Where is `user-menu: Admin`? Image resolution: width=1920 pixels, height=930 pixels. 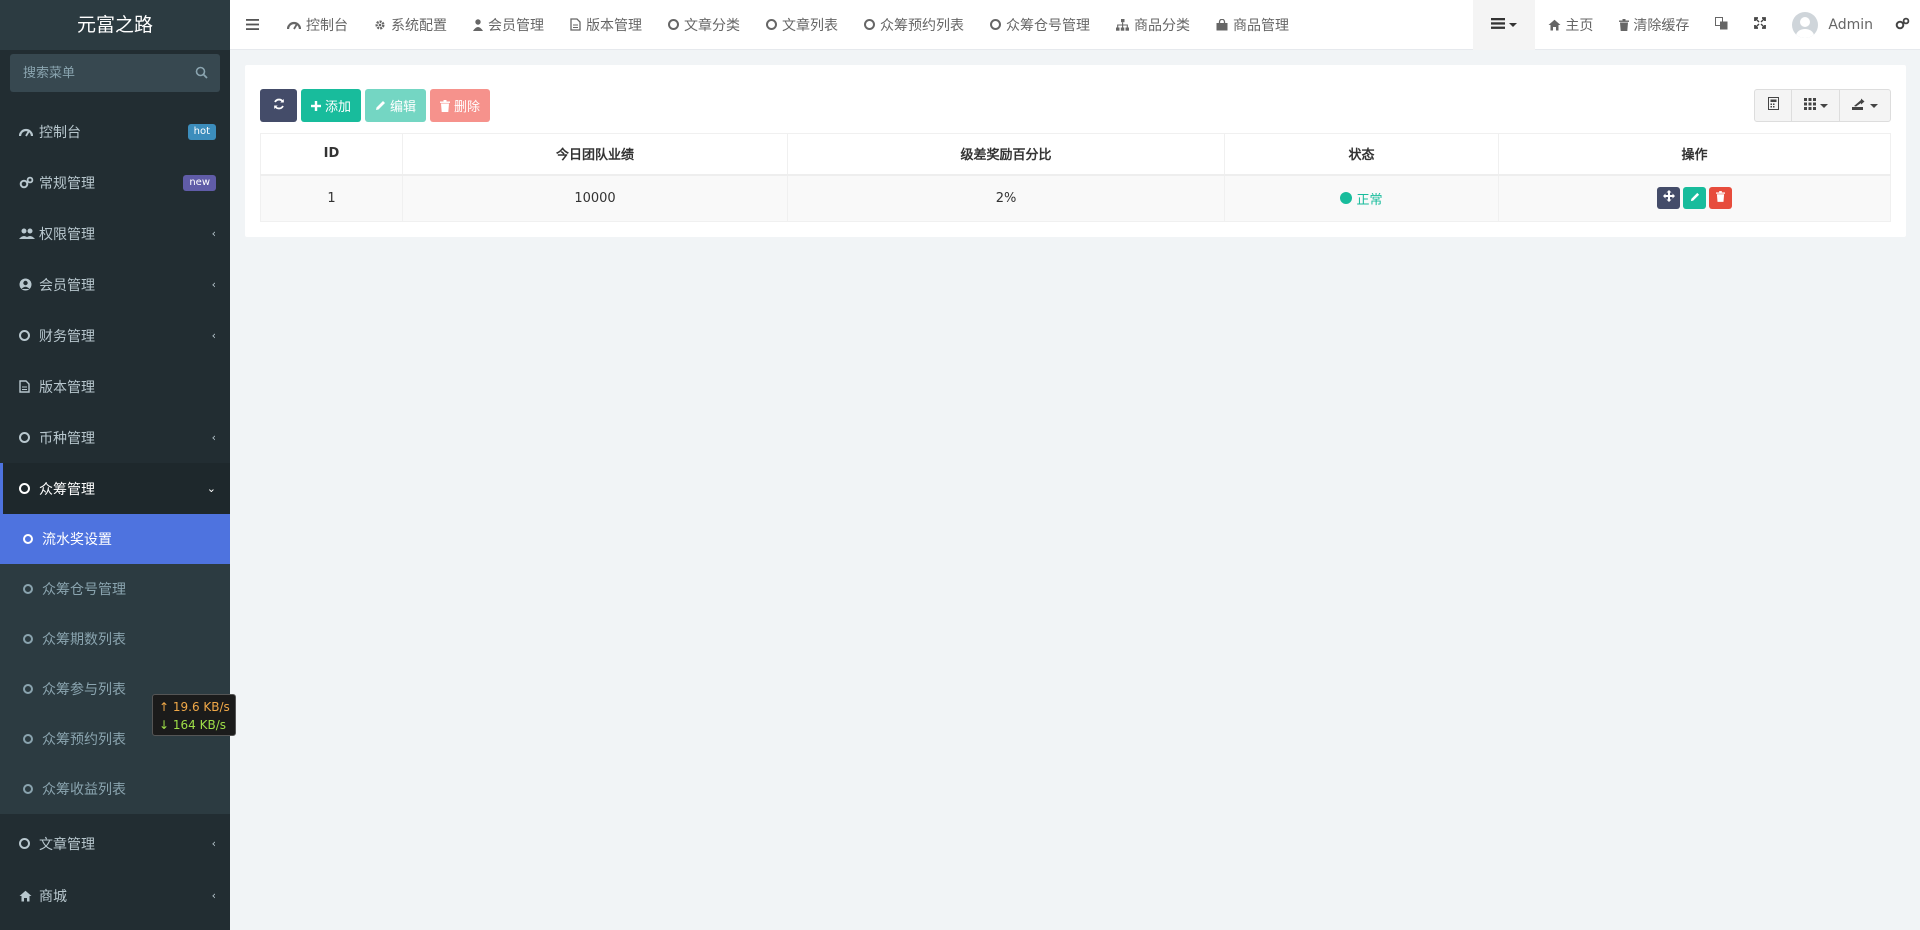 user-menu: Admin is located at coordinates (1837, 25).